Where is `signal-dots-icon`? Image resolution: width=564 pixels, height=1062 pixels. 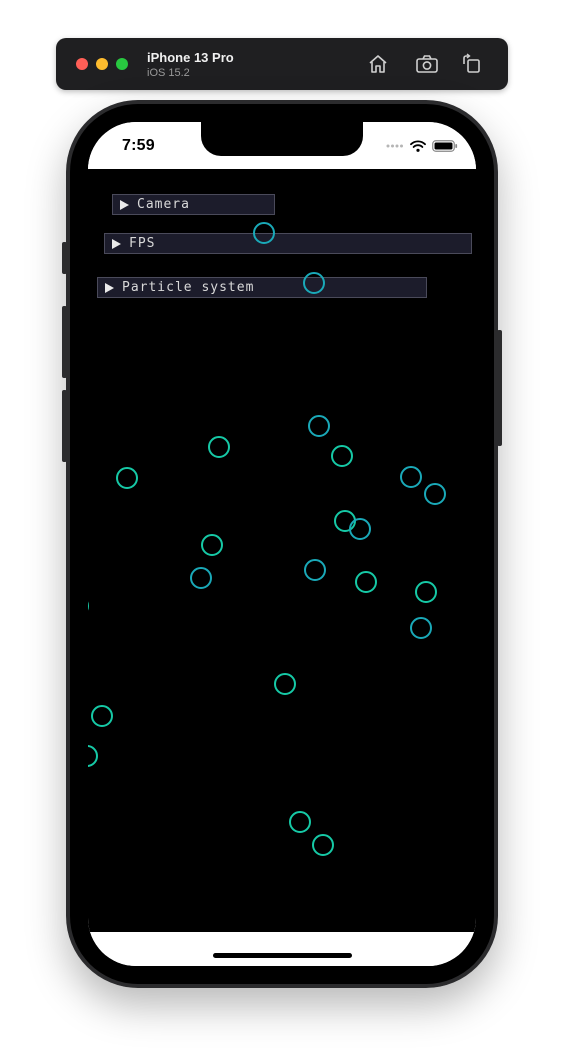
signal-dots-icon is located at coordinates (394, 146).